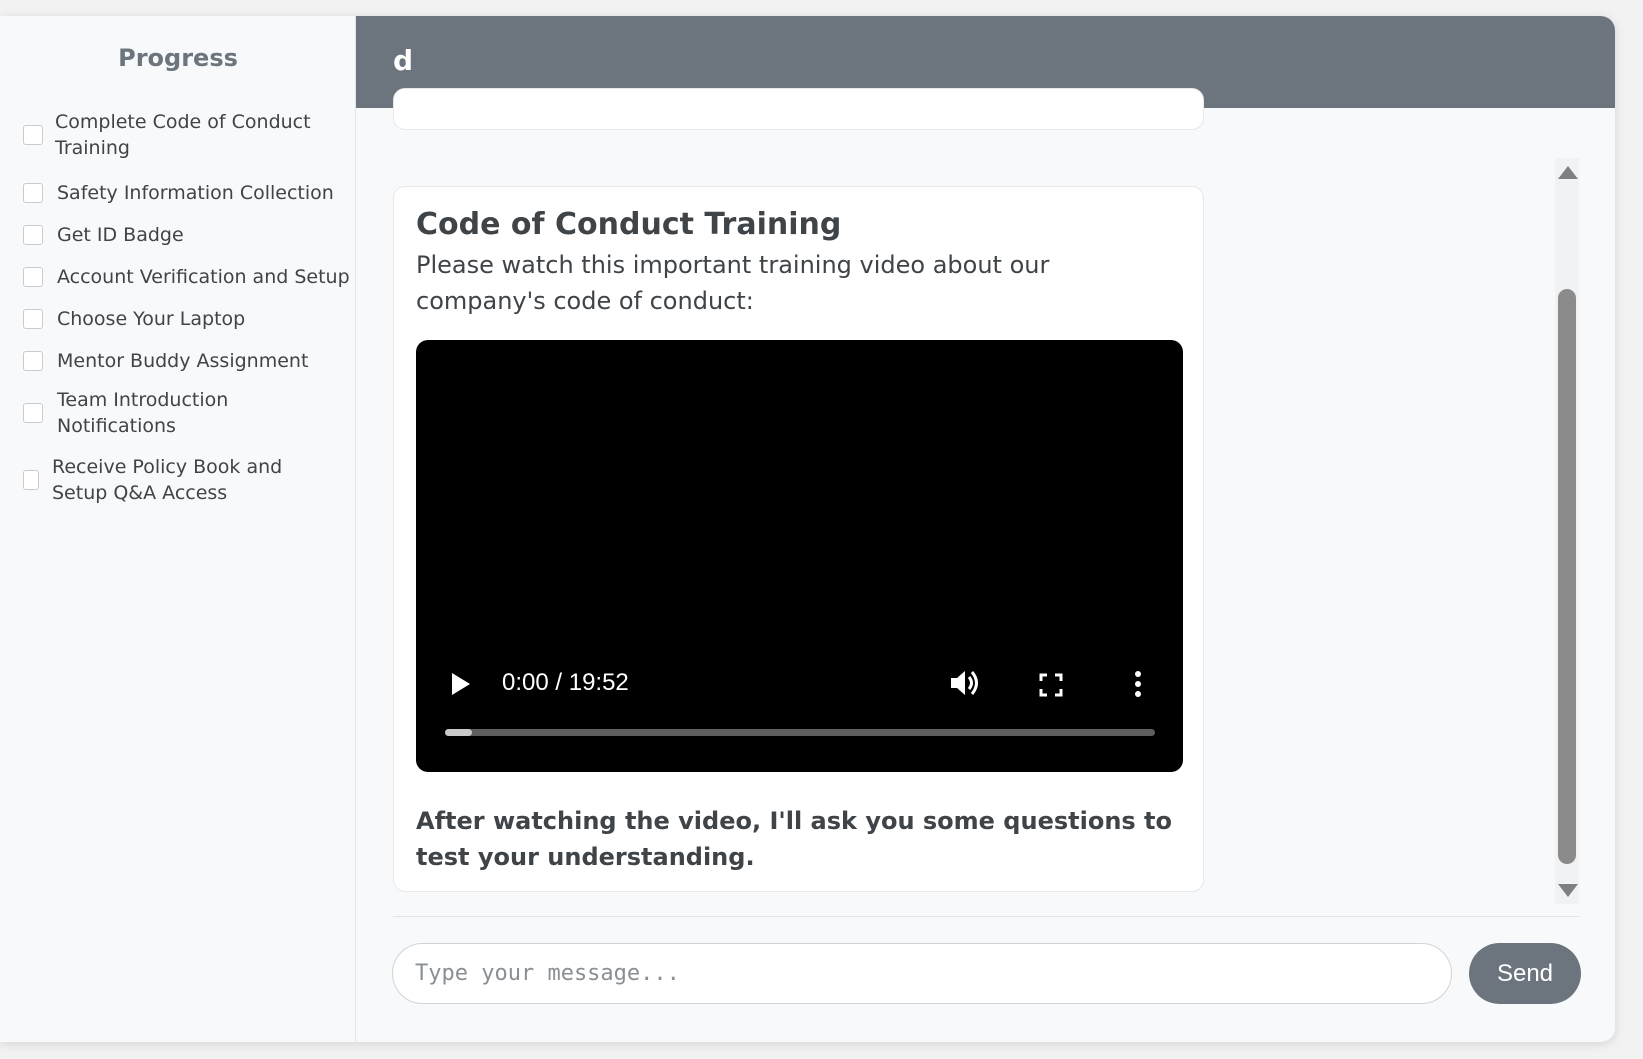 The height and width of the screenshot is (1059, 1643). Describe the element at coordinates (1568, 890) in the screenshot. I see `scroll-down-arrow-icon` at that location.